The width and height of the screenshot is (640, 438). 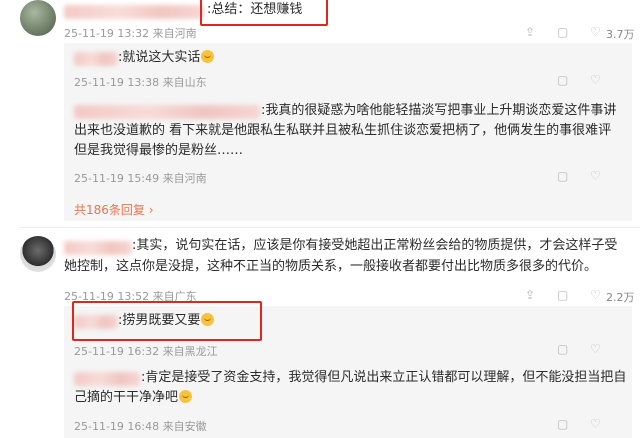 I want to click on chevron-right-icon: ›, so click(x=151, y=210).